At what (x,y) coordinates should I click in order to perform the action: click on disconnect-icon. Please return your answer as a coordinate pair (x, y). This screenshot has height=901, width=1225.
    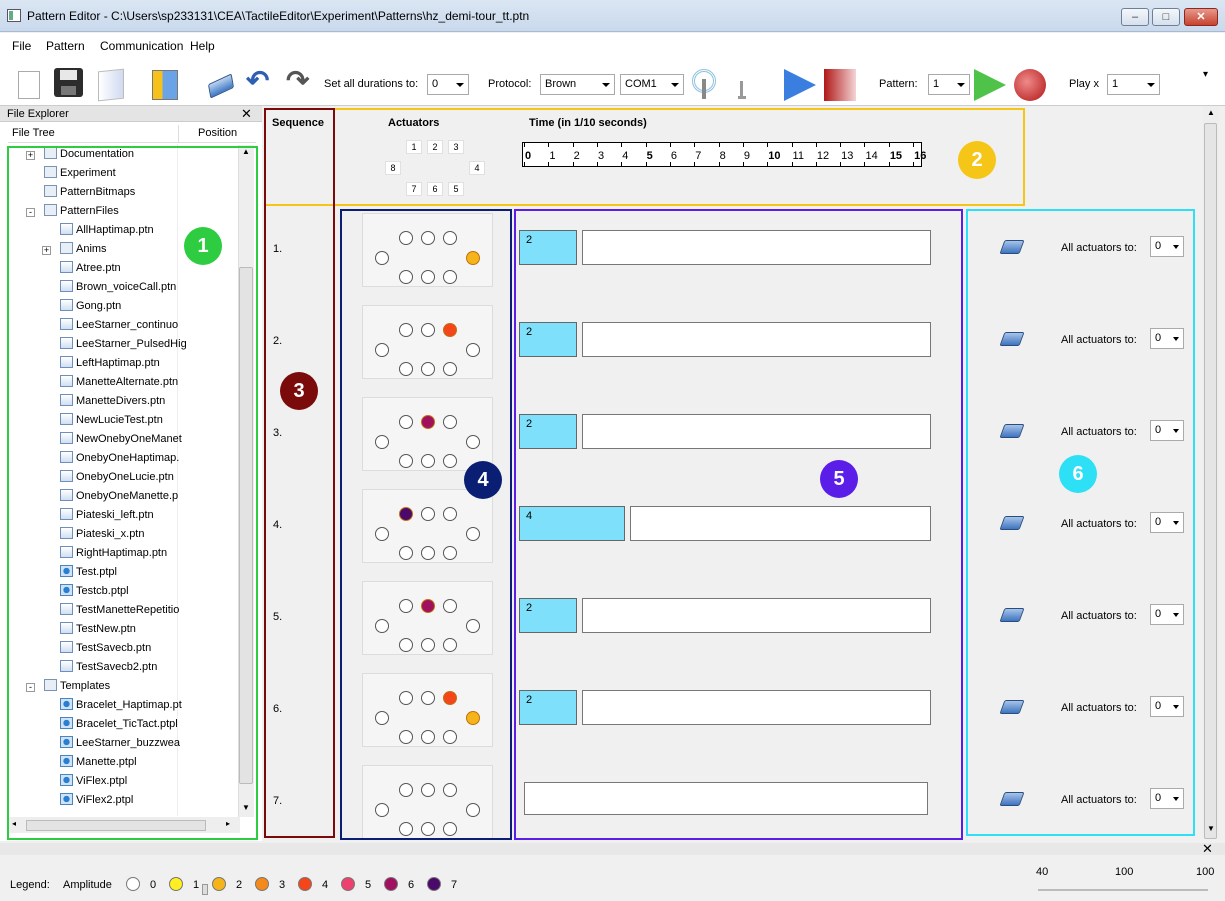
    Looking at the image, I should click on (742, 91).